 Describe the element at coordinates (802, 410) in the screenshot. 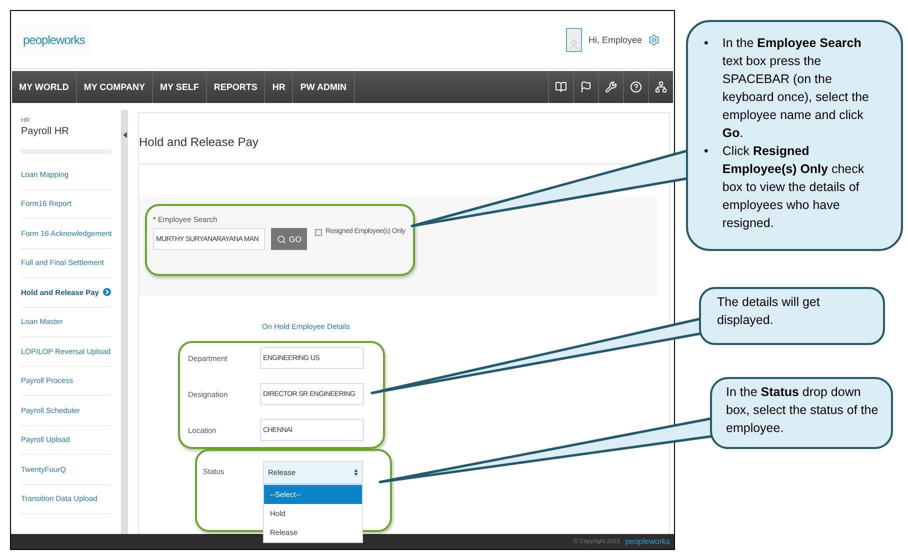

I see `callout-text: In the Status drop down box, select the status of the employee.` at that location.